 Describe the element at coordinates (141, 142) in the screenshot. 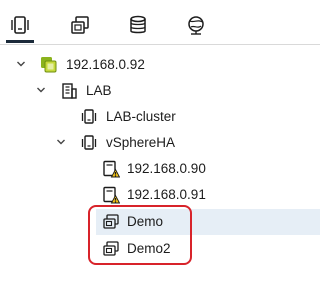

I see `tree-node-label: vSphereHA` at that location.